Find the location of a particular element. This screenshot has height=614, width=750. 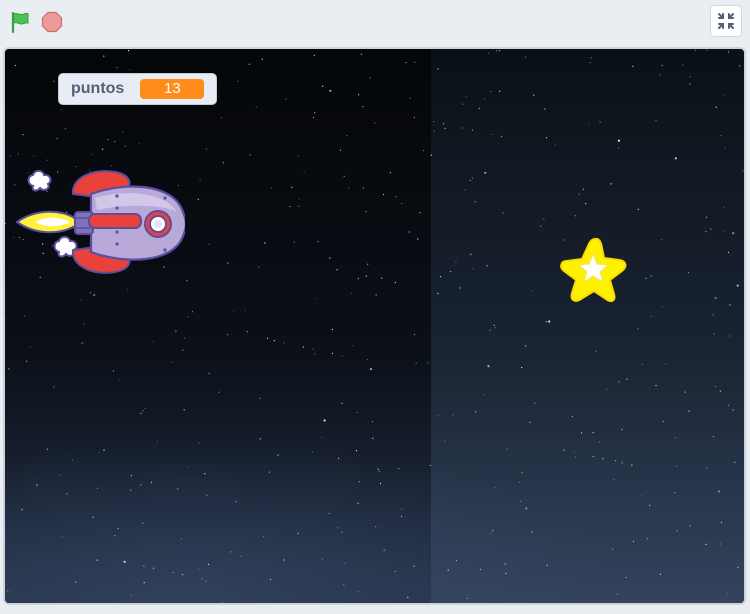

stop-button is located at coordinates (52, 22).